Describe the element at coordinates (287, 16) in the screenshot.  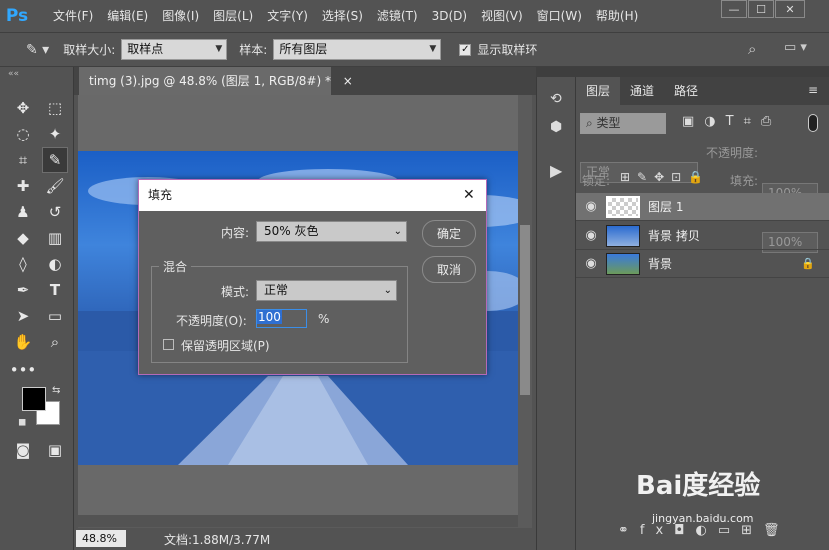
I see `menu-type: 文字(Y)` at that location.